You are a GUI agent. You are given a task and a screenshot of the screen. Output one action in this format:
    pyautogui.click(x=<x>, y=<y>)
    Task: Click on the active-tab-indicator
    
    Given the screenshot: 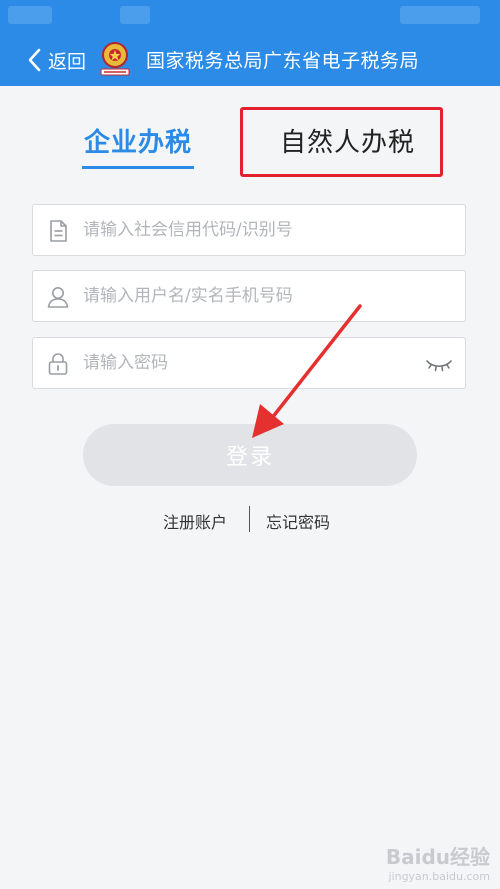 What is the action you would take?
    pyautogui.click(x=138, y=167)
    